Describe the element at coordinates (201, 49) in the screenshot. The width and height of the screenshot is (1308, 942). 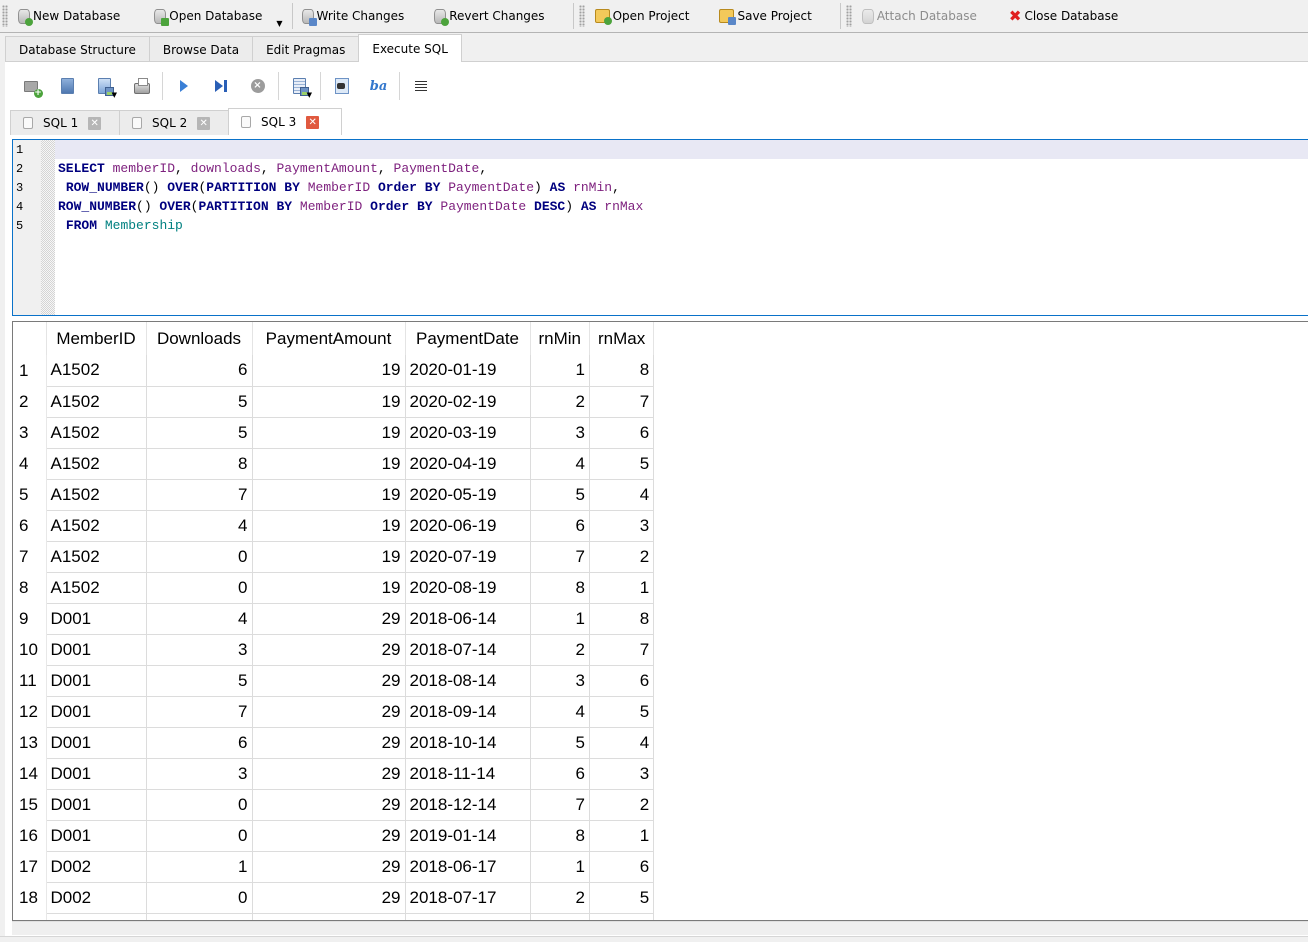
I see `tab-browse-data: Browse Data` at that location.